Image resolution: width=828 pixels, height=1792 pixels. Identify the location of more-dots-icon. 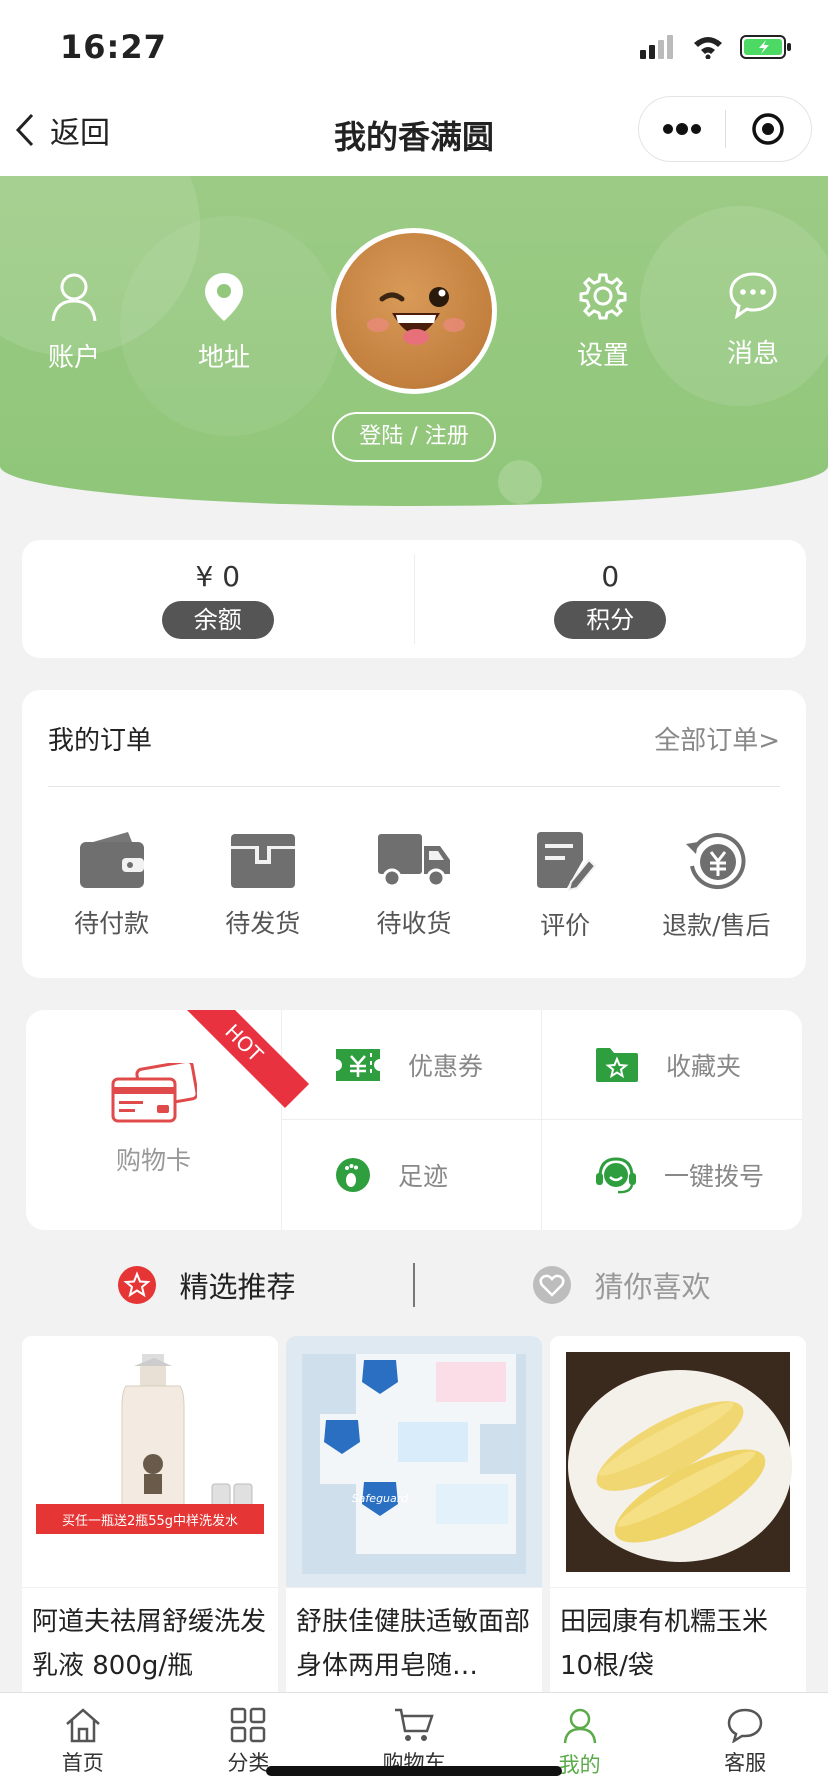
(681, 129).